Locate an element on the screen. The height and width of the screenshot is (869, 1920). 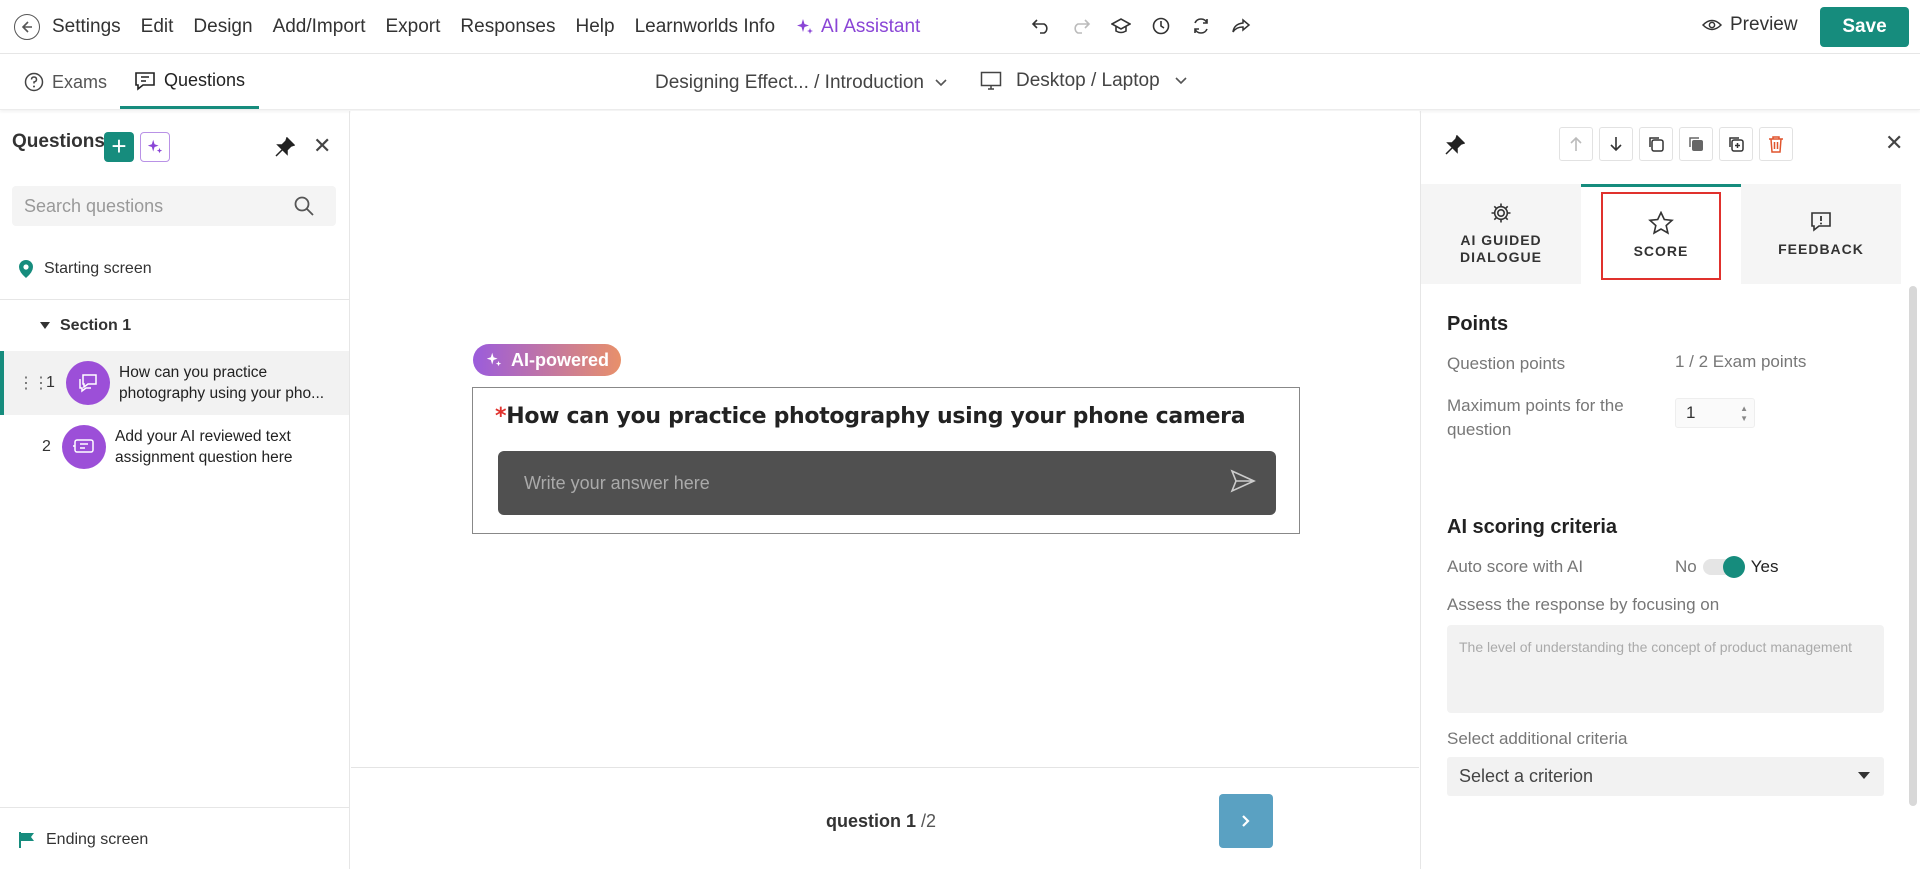
text-assignment-question-icon is located at coordinates (84, 447).